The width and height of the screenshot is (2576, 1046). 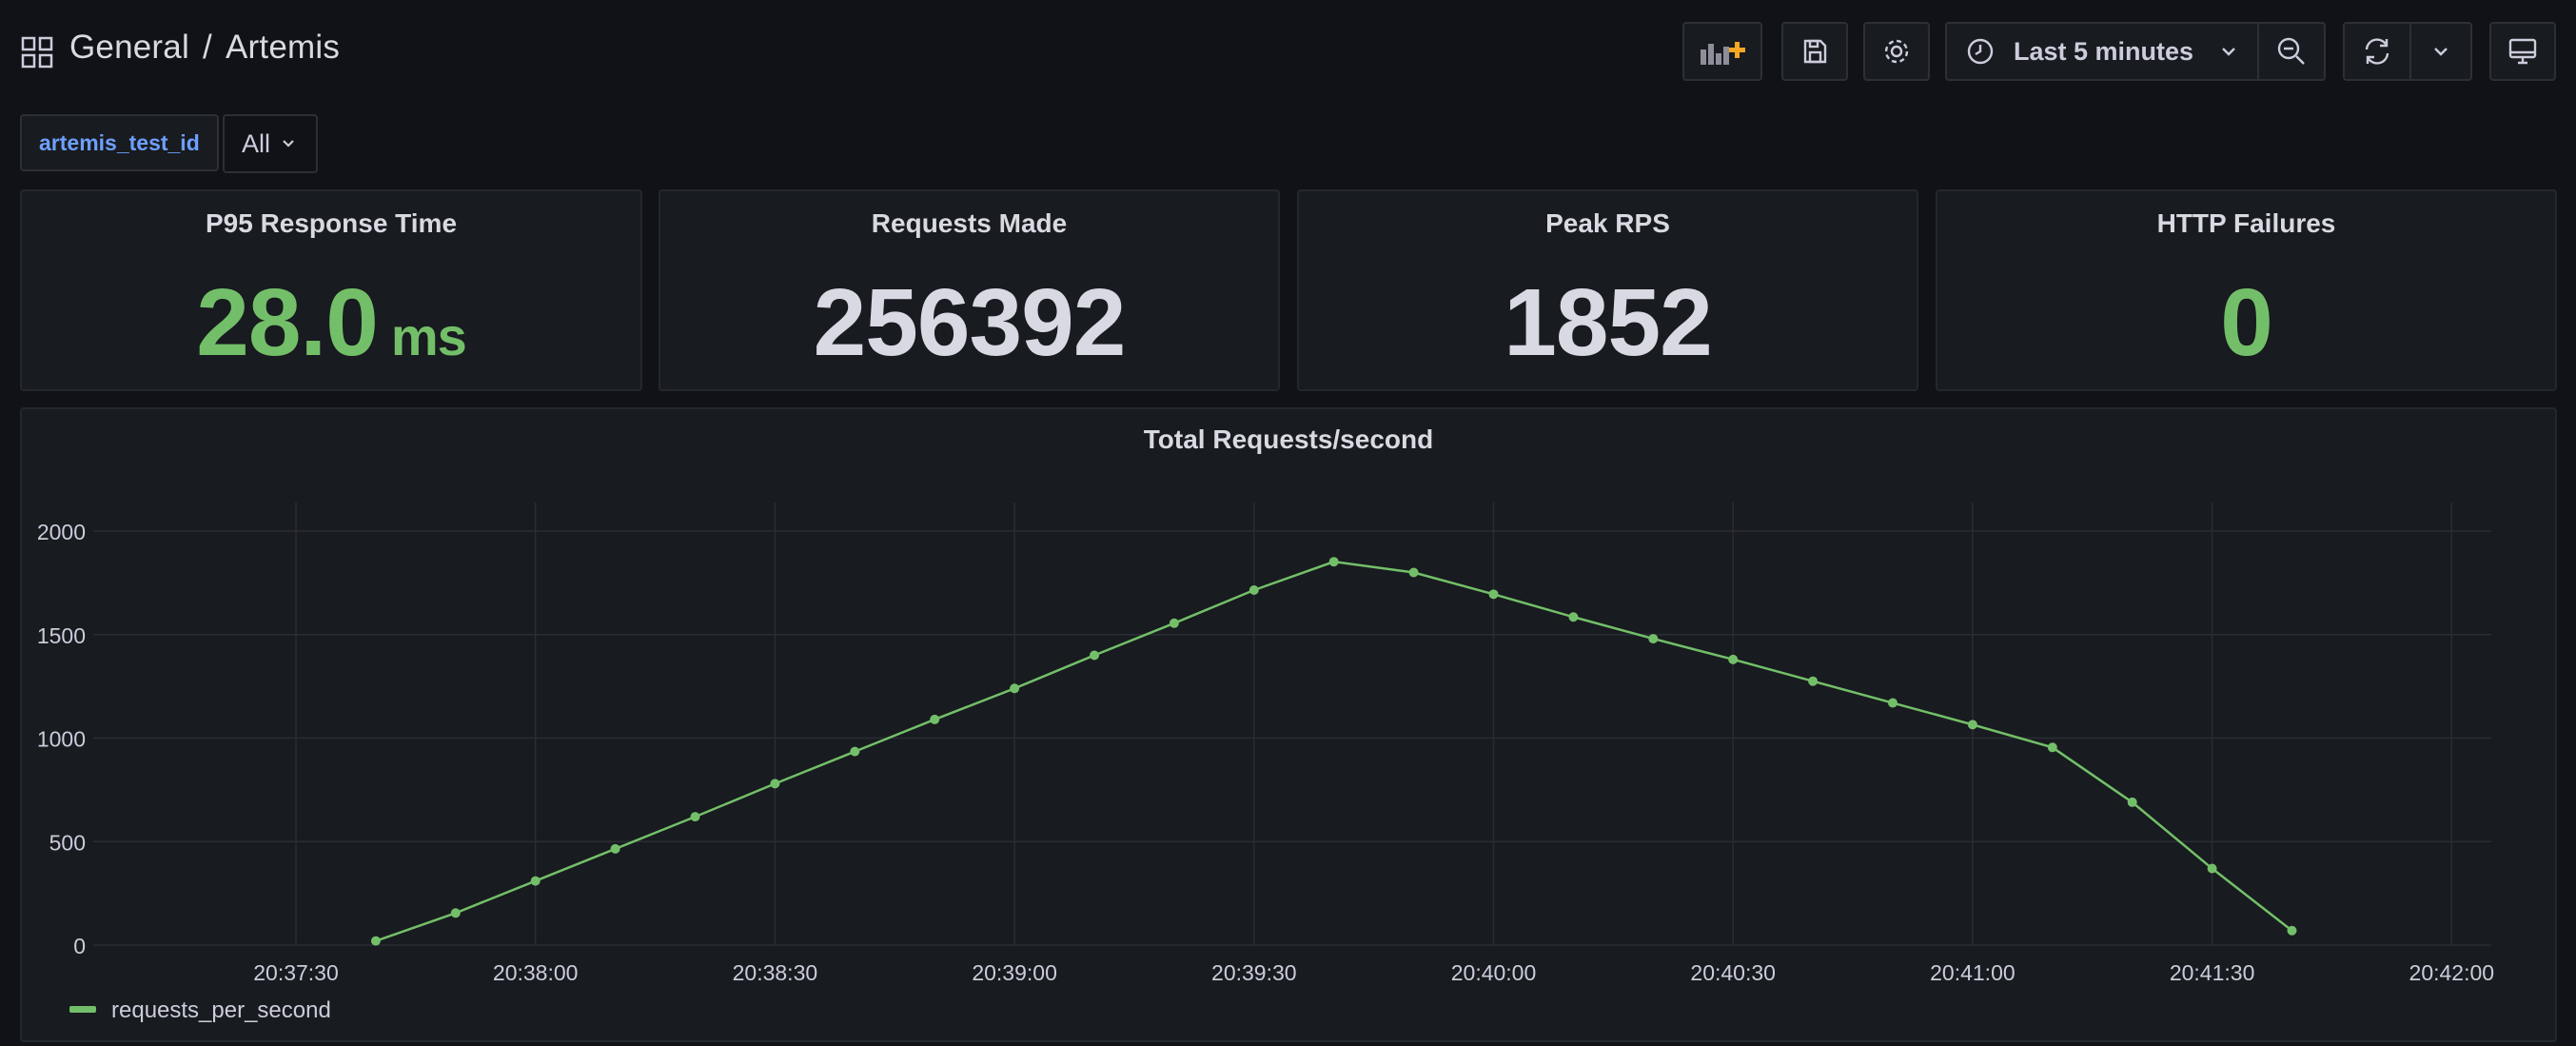 I want to click on stat-title: HTTP Failures, so click(x=2246, y=223).